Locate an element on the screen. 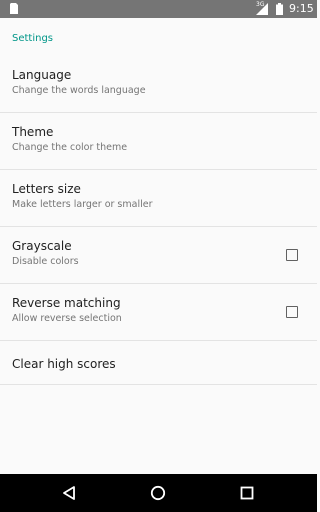 This screenshot has height=512, width=320. status-bar: 3G 9:15 is located at coordinates (158, 9).